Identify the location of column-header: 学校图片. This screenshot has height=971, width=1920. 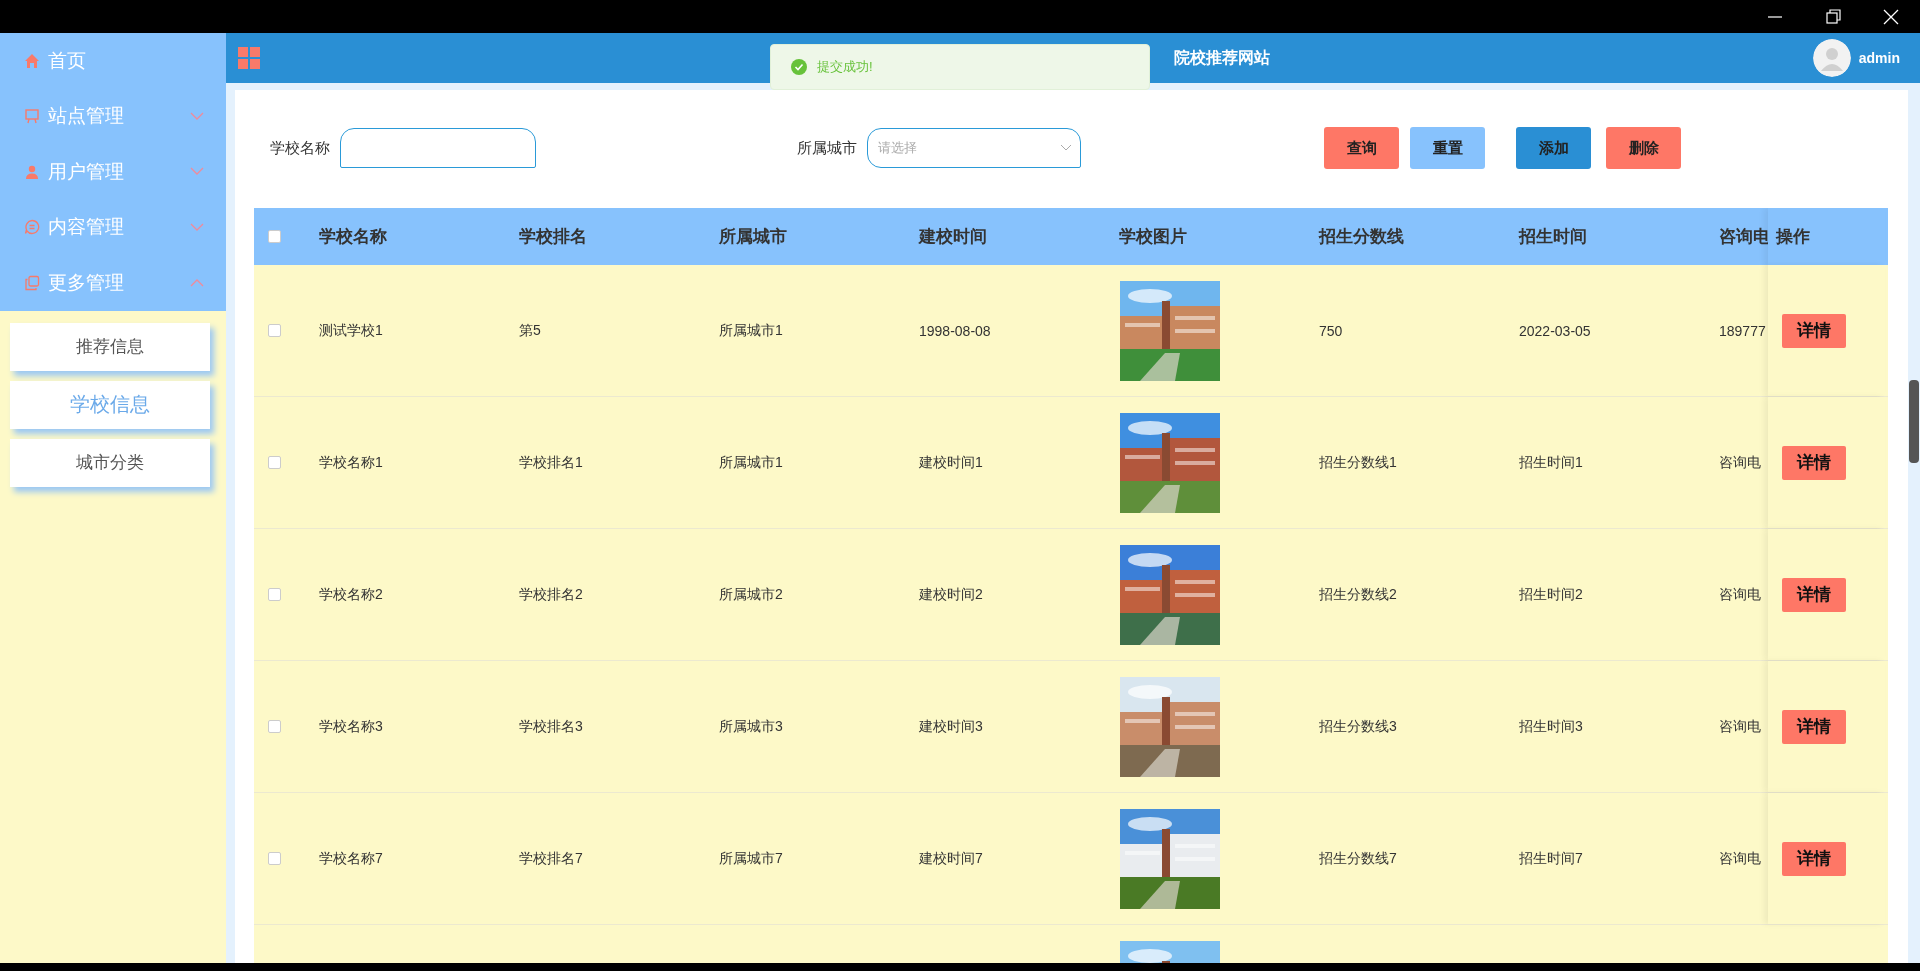
(1153, 237).